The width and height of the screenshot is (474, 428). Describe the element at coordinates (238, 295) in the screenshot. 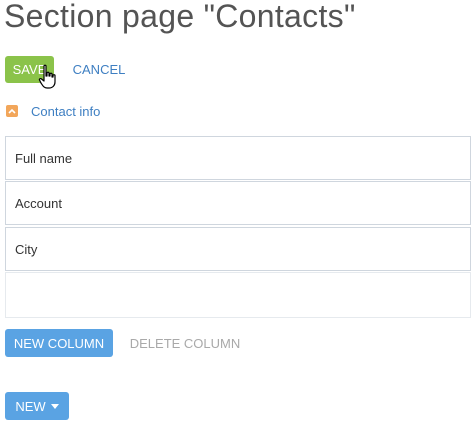

I see `empty-column-slot` at that location.